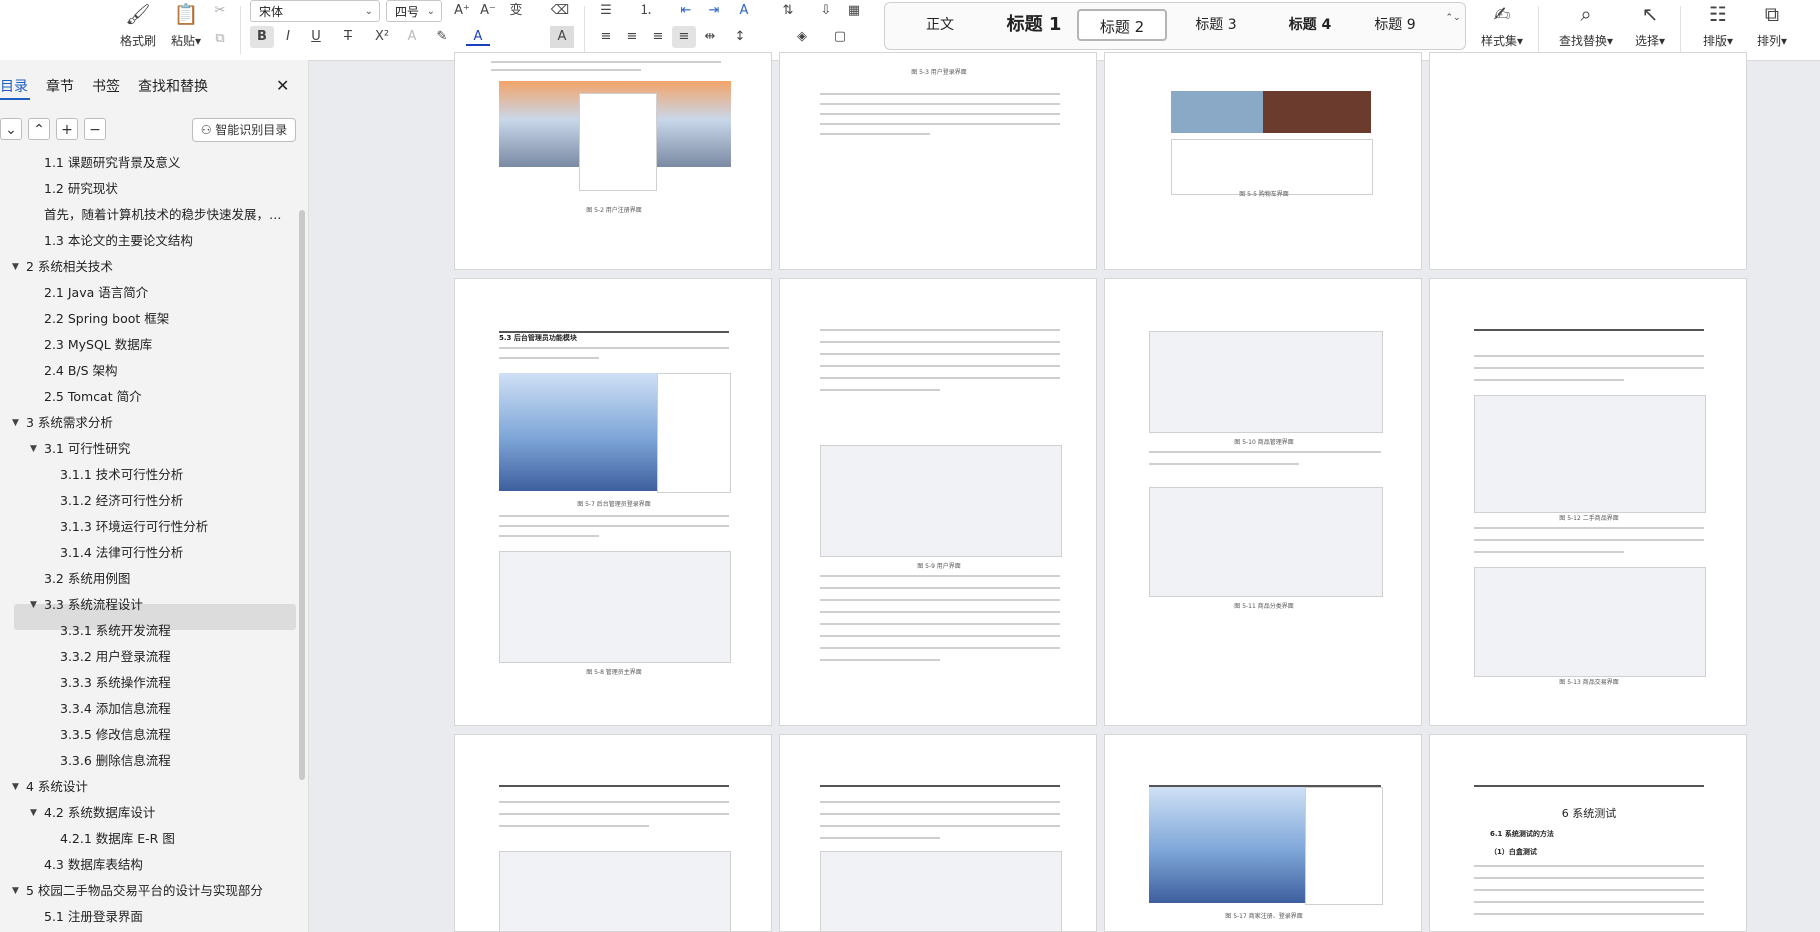 The width and height of the screenshot is (1820, 932). I want to click on strikethrough-icon: T, so click(348, 37).